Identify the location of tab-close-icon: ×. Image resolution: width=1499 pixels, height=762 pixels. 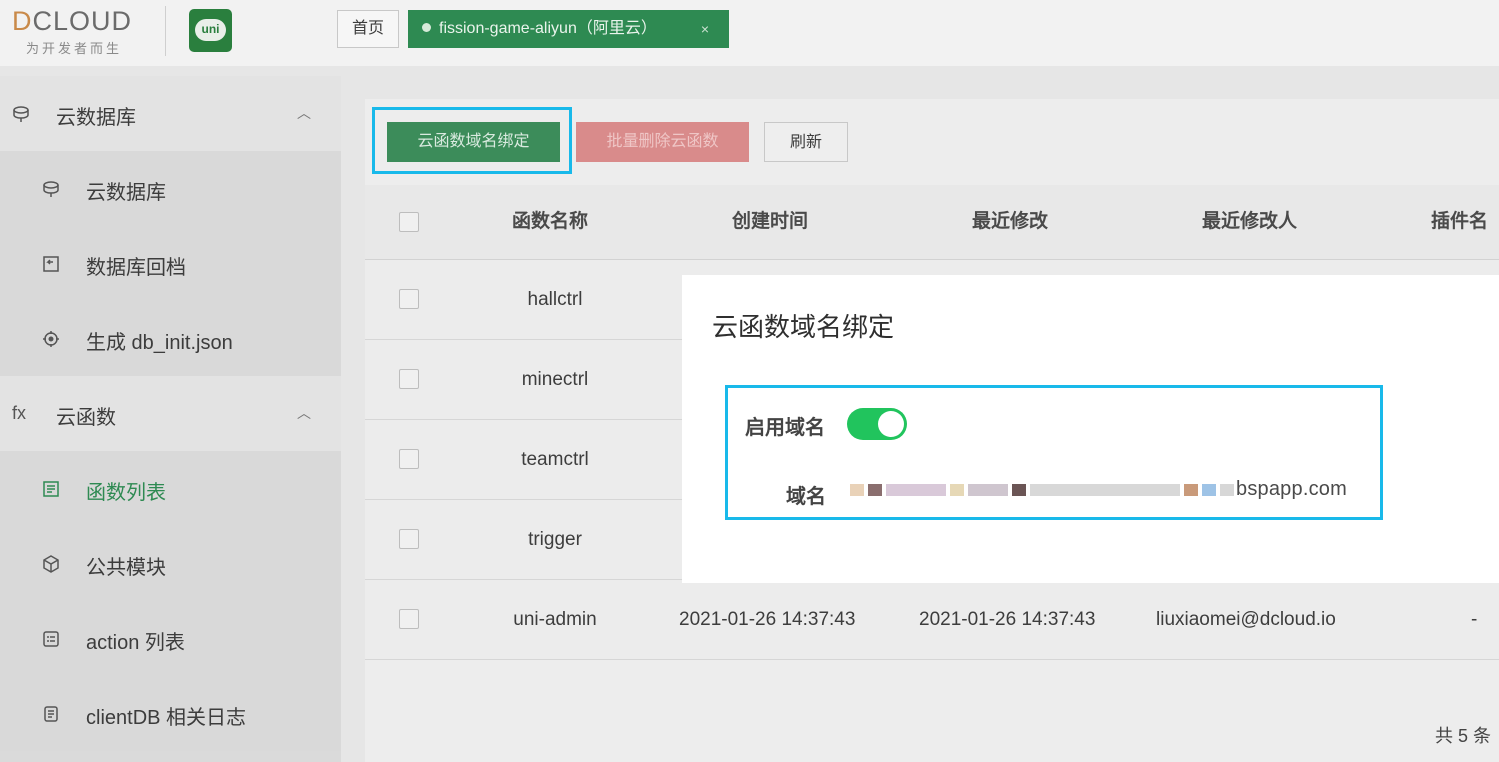
(705, 29).